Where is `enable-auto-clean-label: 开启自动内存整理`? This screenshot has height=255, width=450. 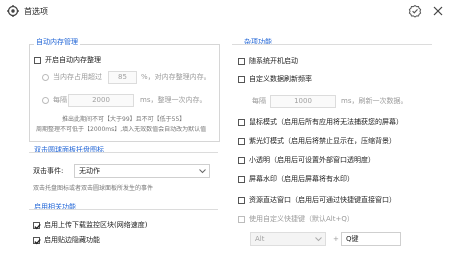
enable-auto-clean-label: 开启自动内存整理 is located at coordinates (73, 60).